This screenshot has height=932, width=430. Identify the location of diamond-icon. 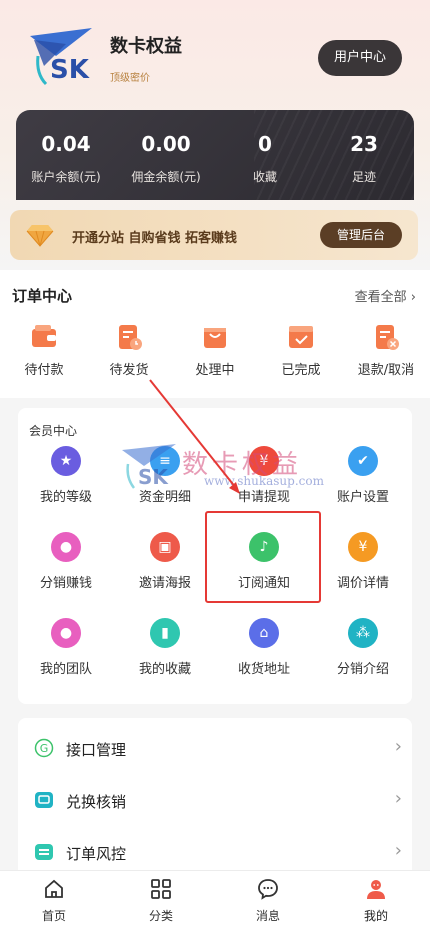
(40, 235).